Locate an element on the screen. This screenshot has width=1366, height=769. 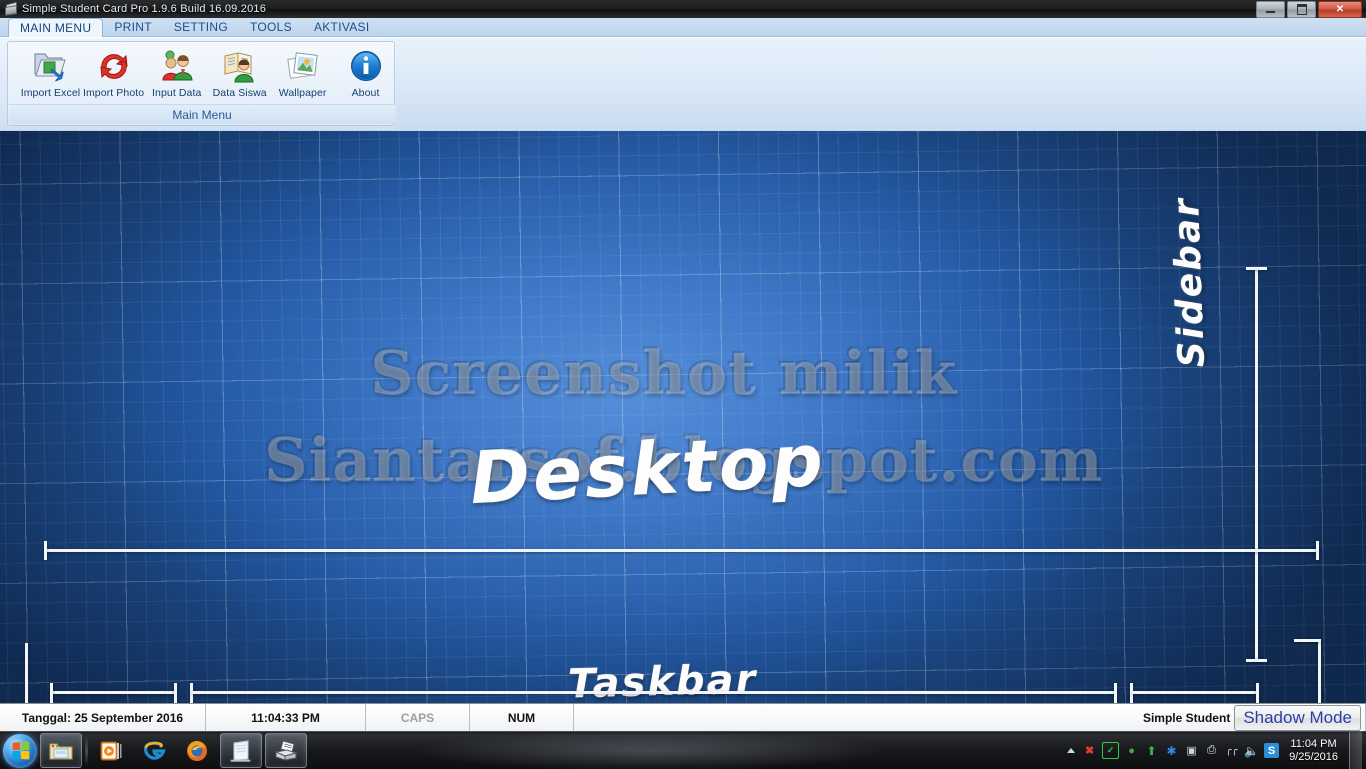
input-data-button: Input Data is located at coordinates (176, 71).